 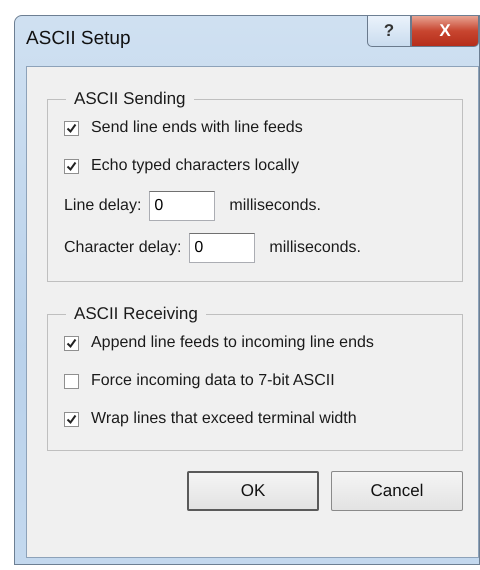 What do you see at coordinates (136, 314) in the screenshot?
I see `group-title: ASCII Receiving` at bounding box center [136, 314].